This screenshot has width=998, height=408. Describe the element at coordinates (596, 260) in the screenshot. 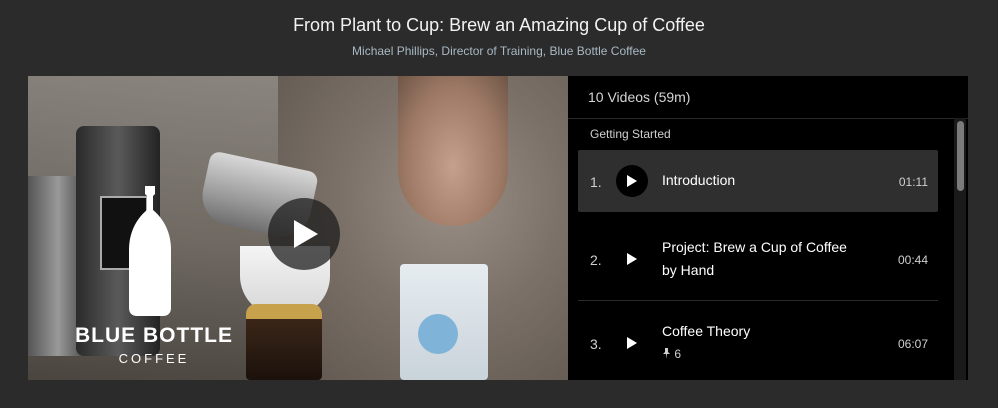

I see `item-number: 2.` at that location.